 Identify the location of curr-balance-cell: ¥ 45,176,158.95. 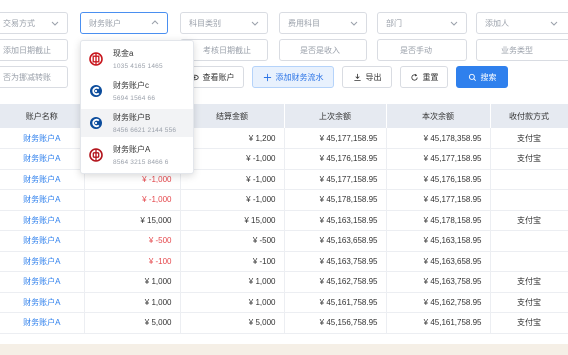
(438, 179).